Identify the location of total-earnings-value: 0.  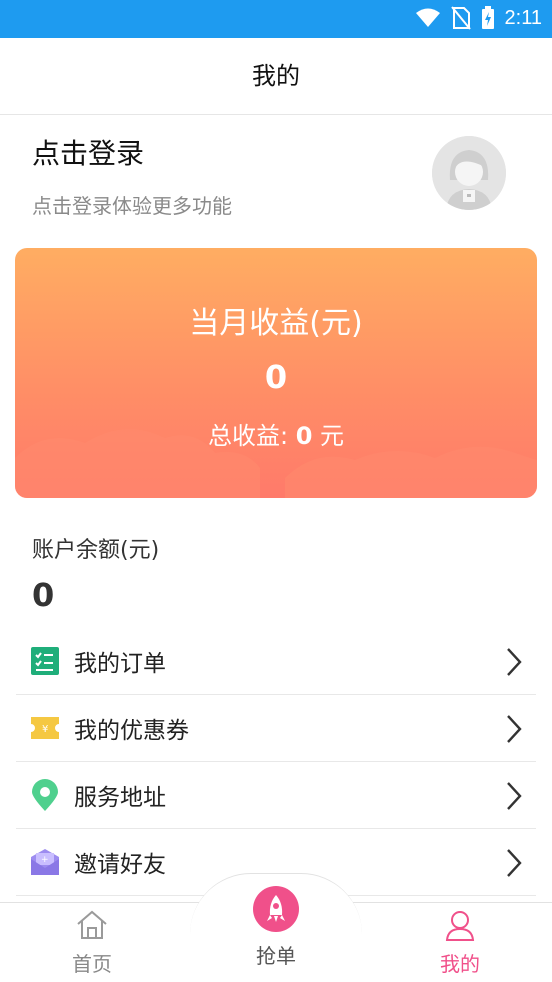
(304, 436).